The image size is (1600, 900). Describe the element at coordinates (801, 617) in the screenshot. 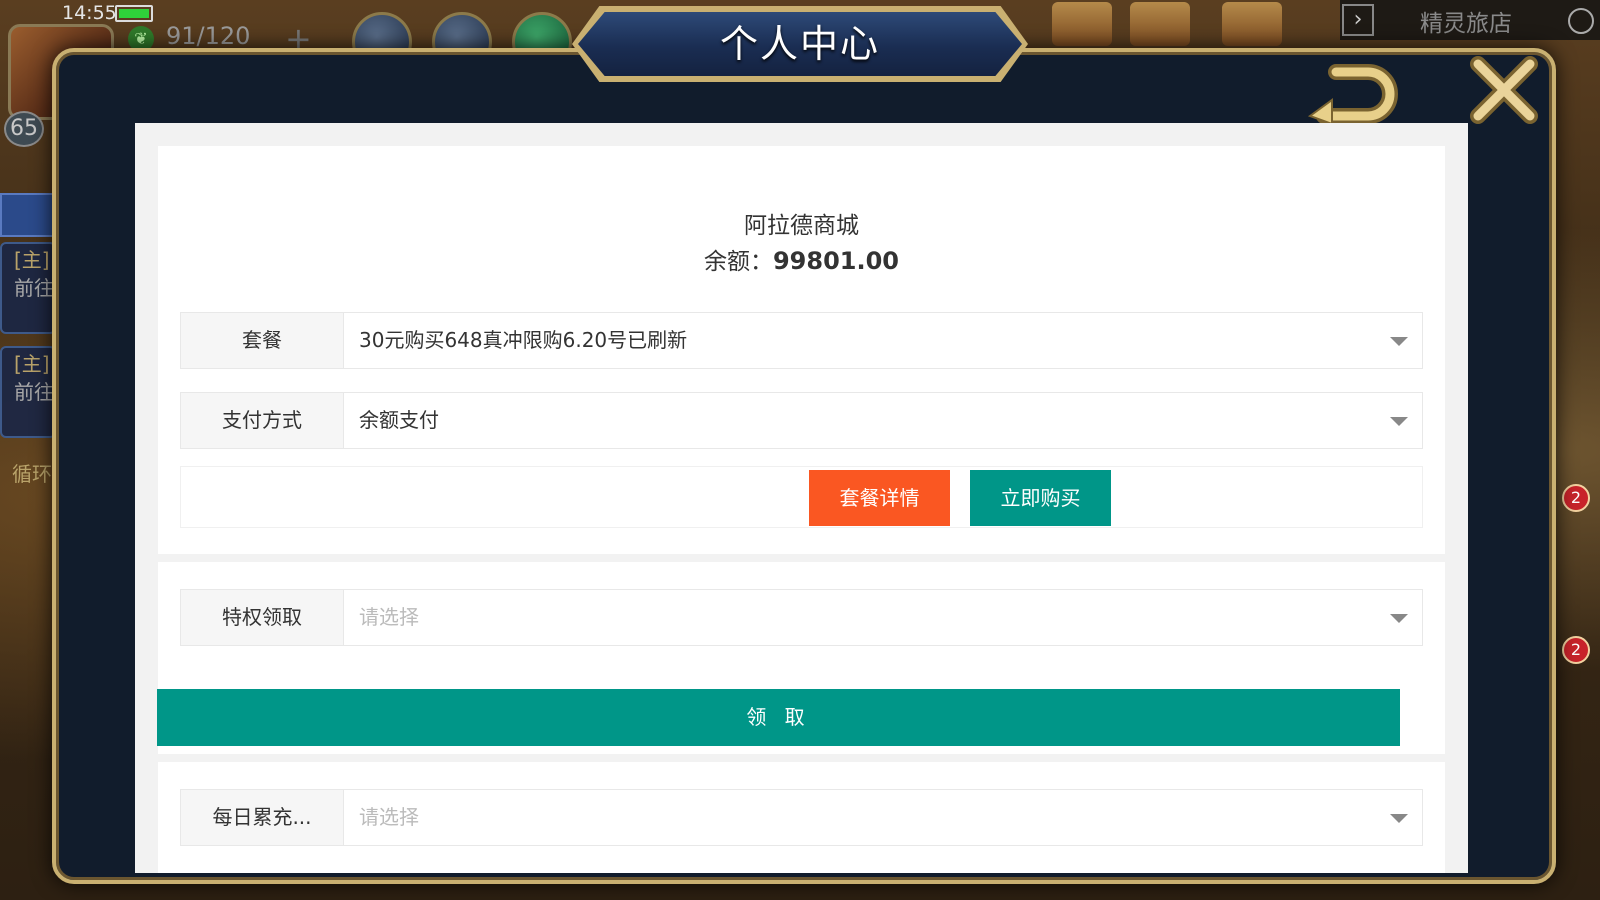

I see `privilege-select: 特权领取 请选择` at that location.